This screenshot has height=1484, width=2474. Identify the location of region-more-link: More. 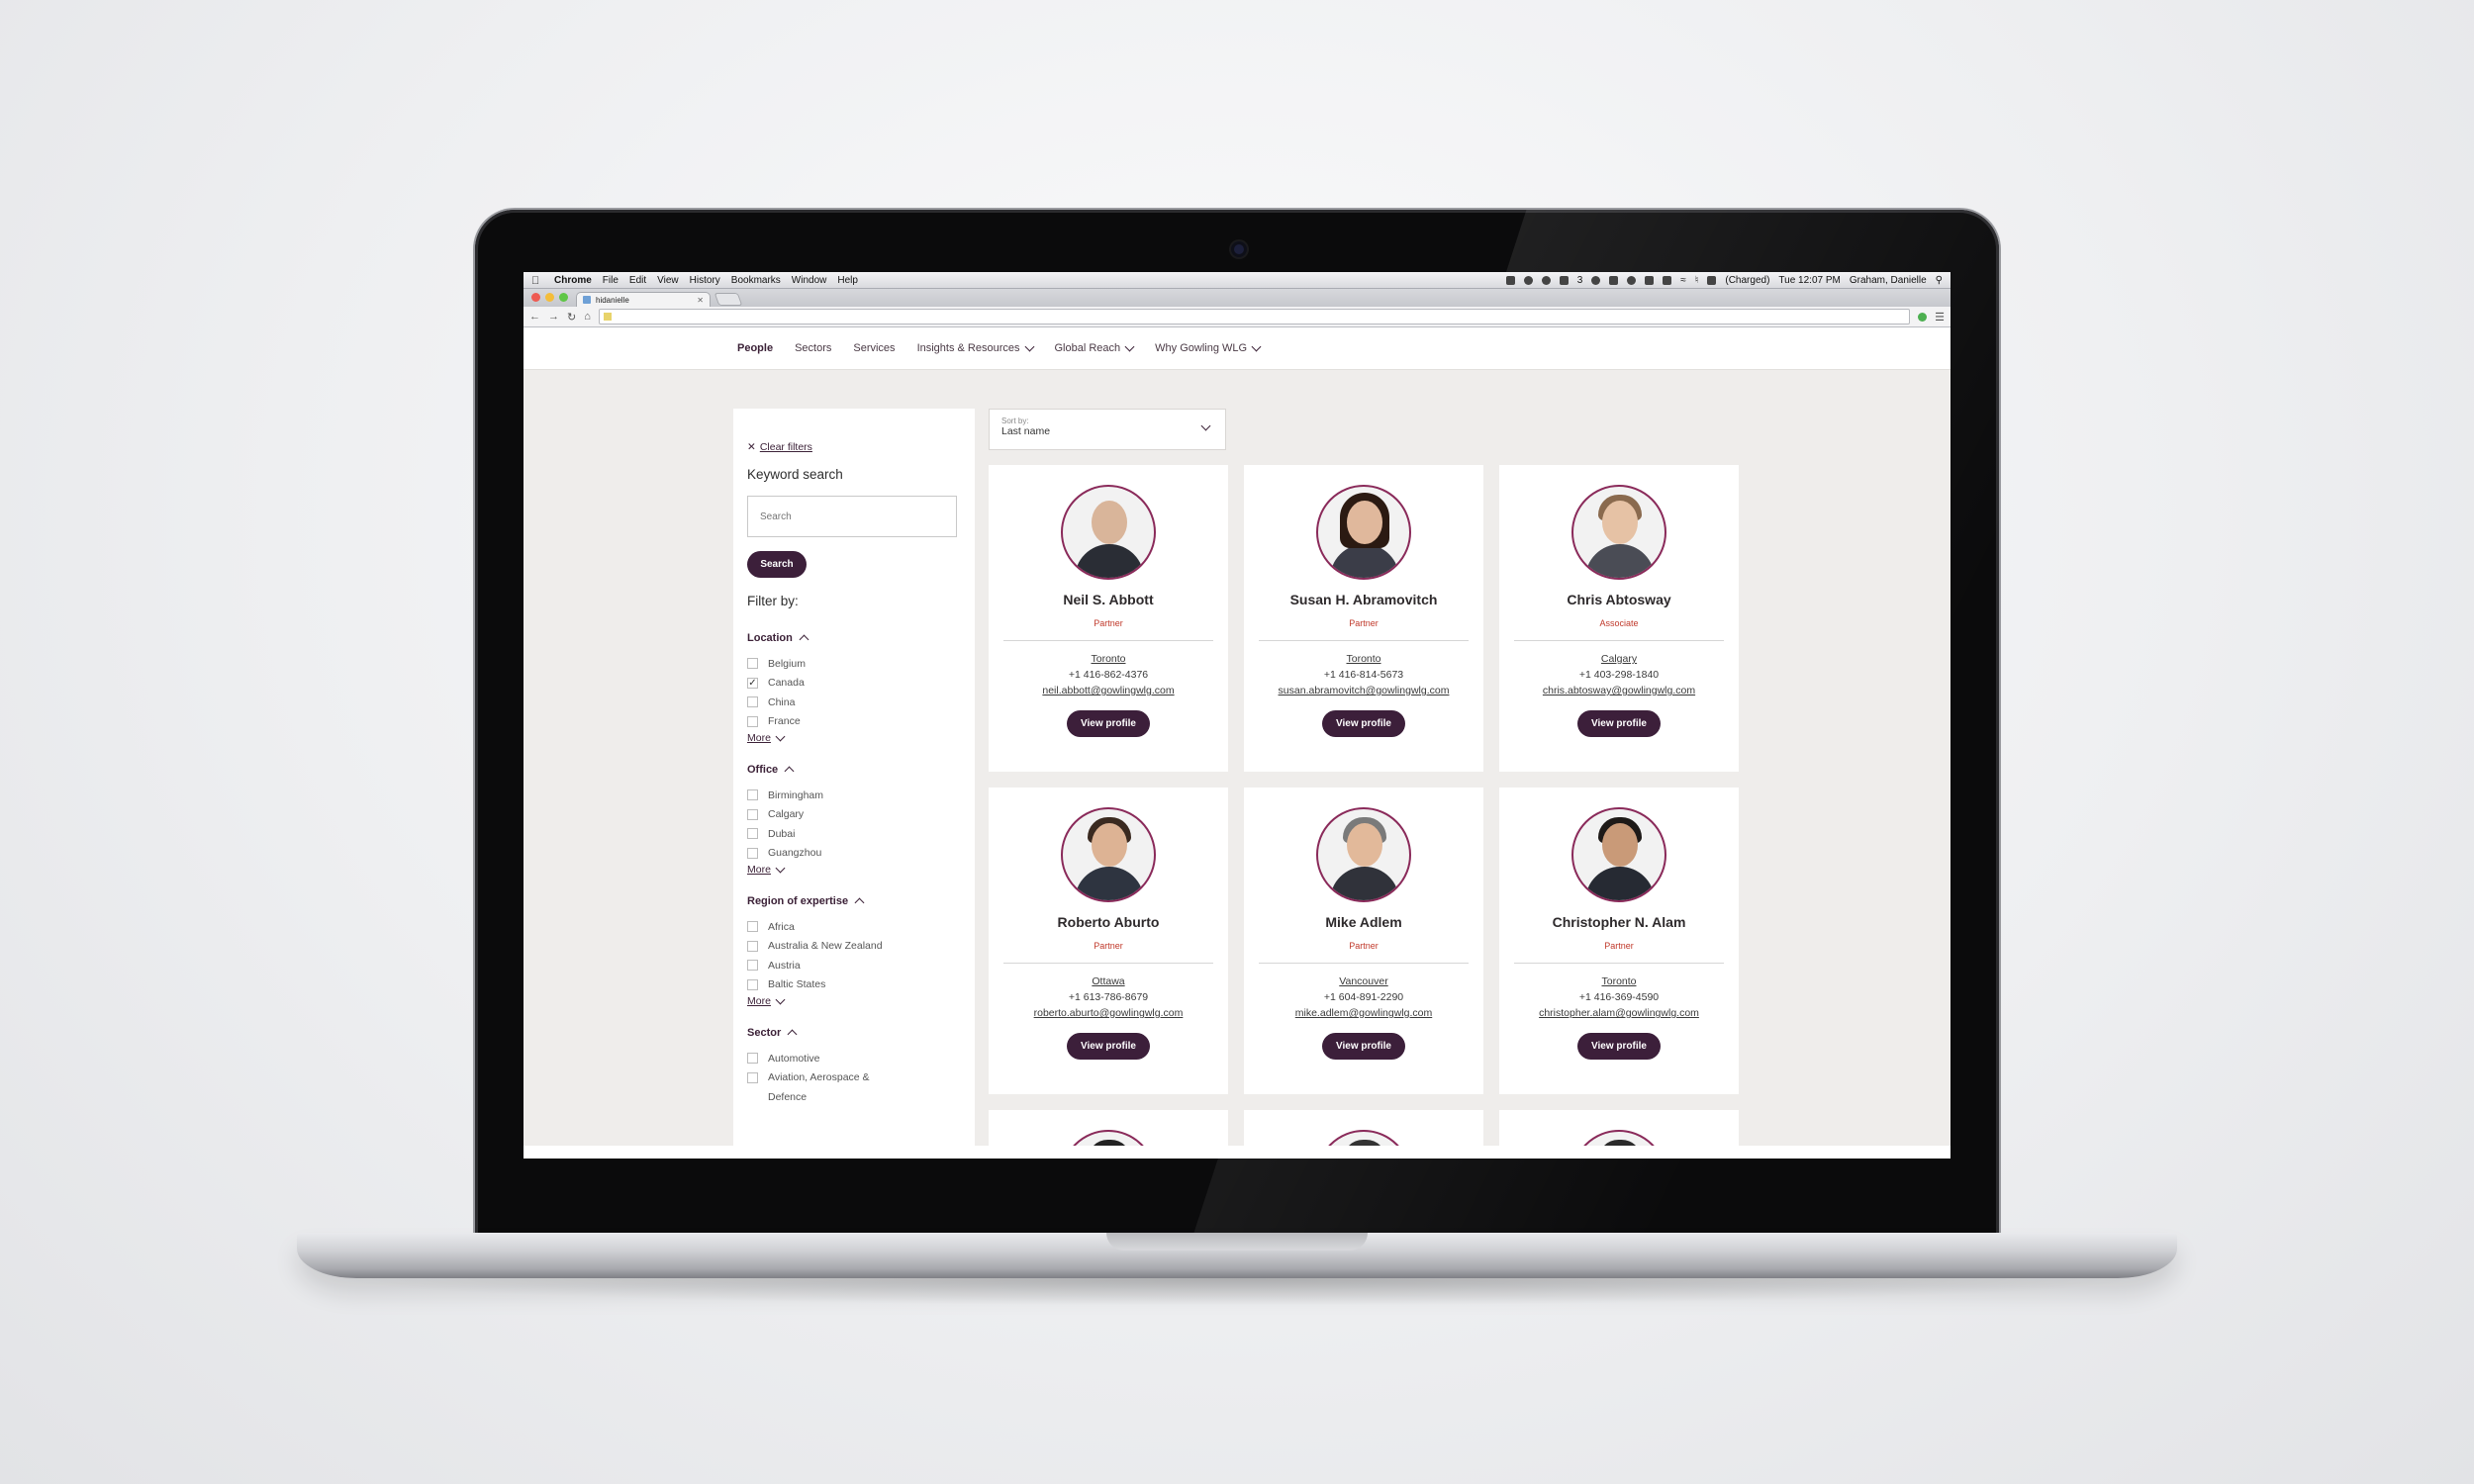
(854, 1000).